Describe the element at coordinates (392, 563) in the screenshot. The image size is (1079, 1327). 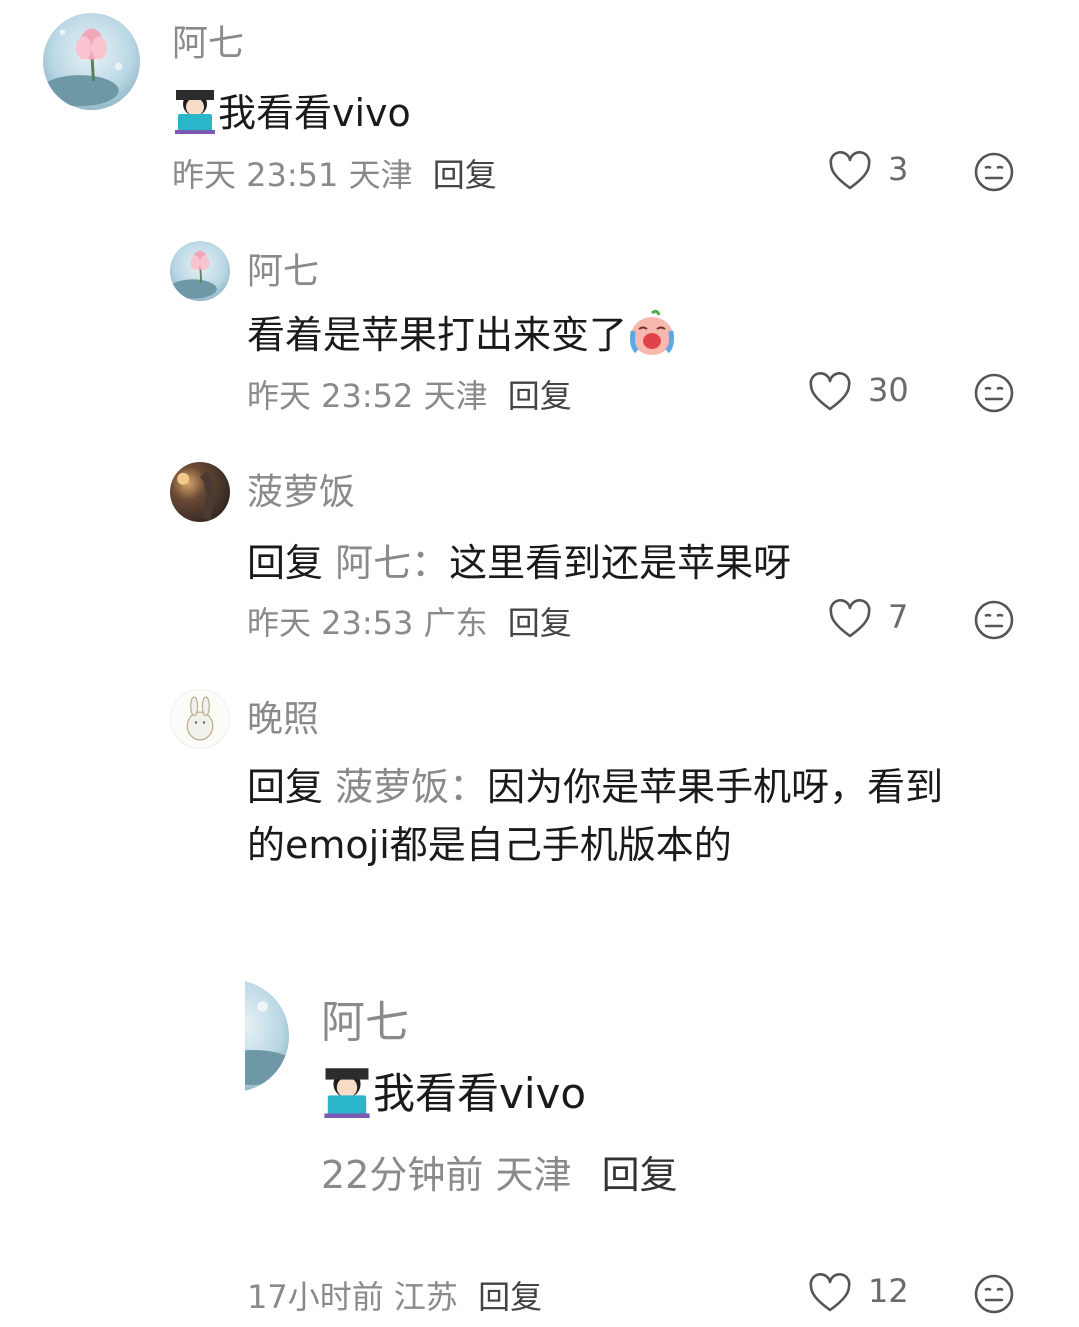
I see `mention-username: 阿七：` at that location.